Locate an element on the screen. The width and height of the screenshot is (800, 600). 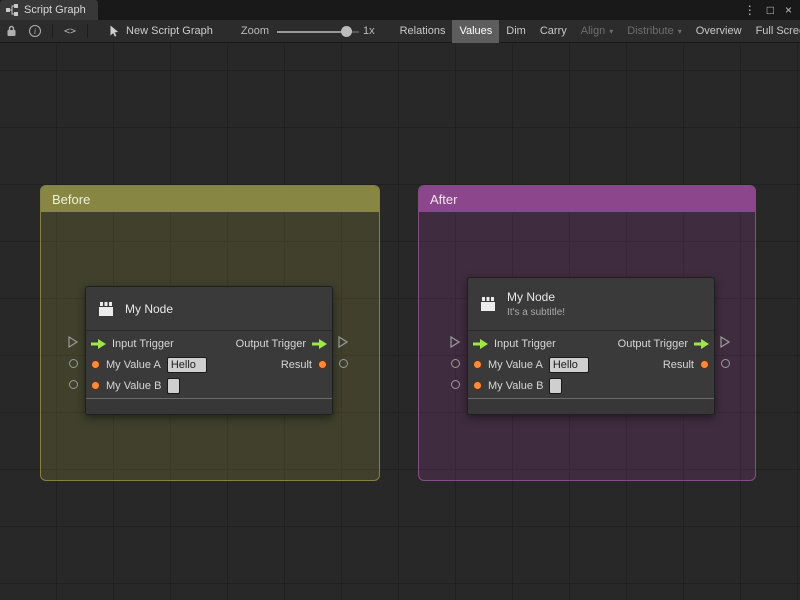
carry-button: Carry is located at coordinates (553, 31).